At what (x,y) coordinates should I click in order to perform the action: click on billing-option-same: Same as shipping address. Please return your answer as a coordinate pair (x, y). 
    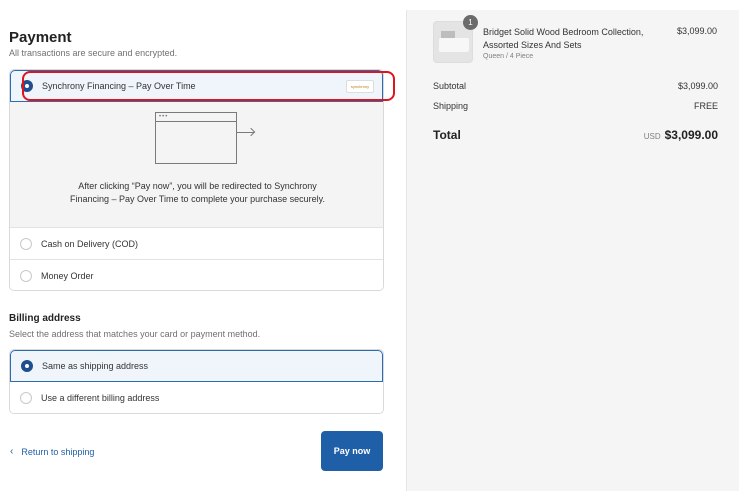
    Looking at the image, I should click on (196, 366).